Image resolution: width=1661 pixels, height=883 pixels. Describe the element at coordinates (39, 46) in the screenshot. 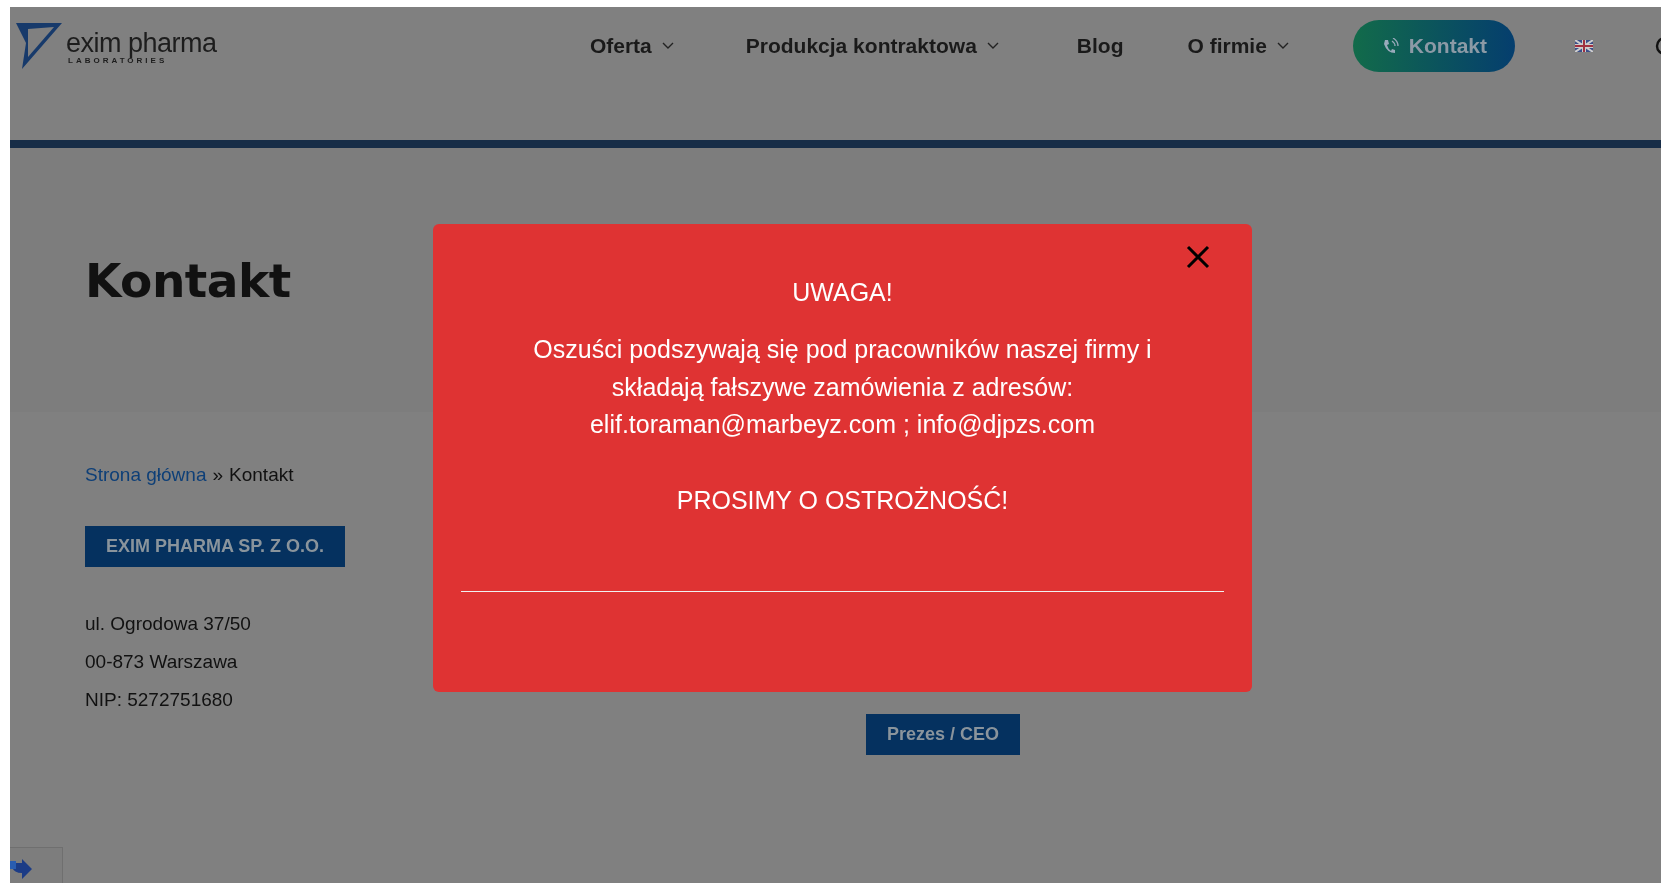

I see `logo-icon` at that location.